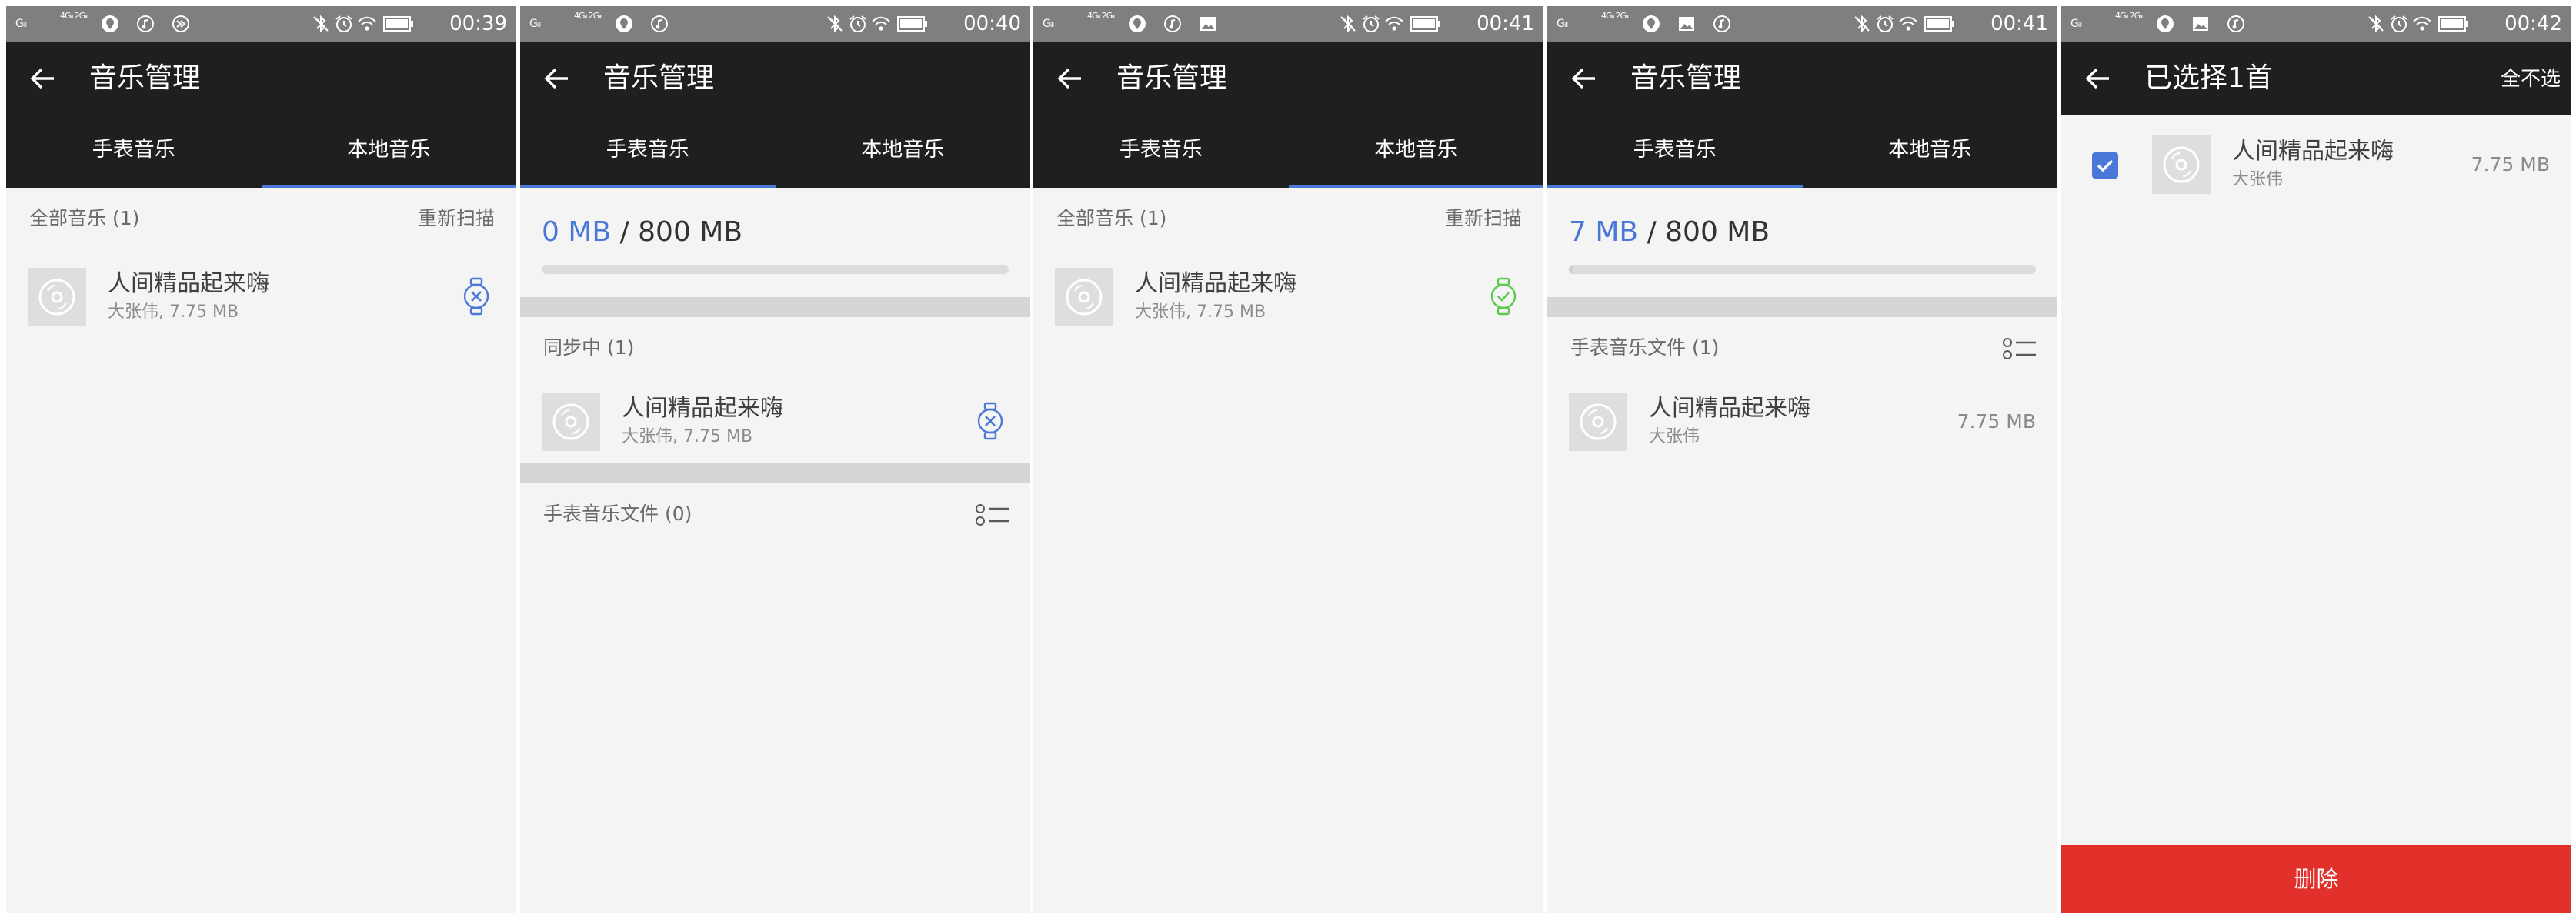 The image size is (2576, 919). Describe the element at coordinates (775, 514) in the screenshot. I see `watch-files-header: 手表音乐文件 (0)` at that location.